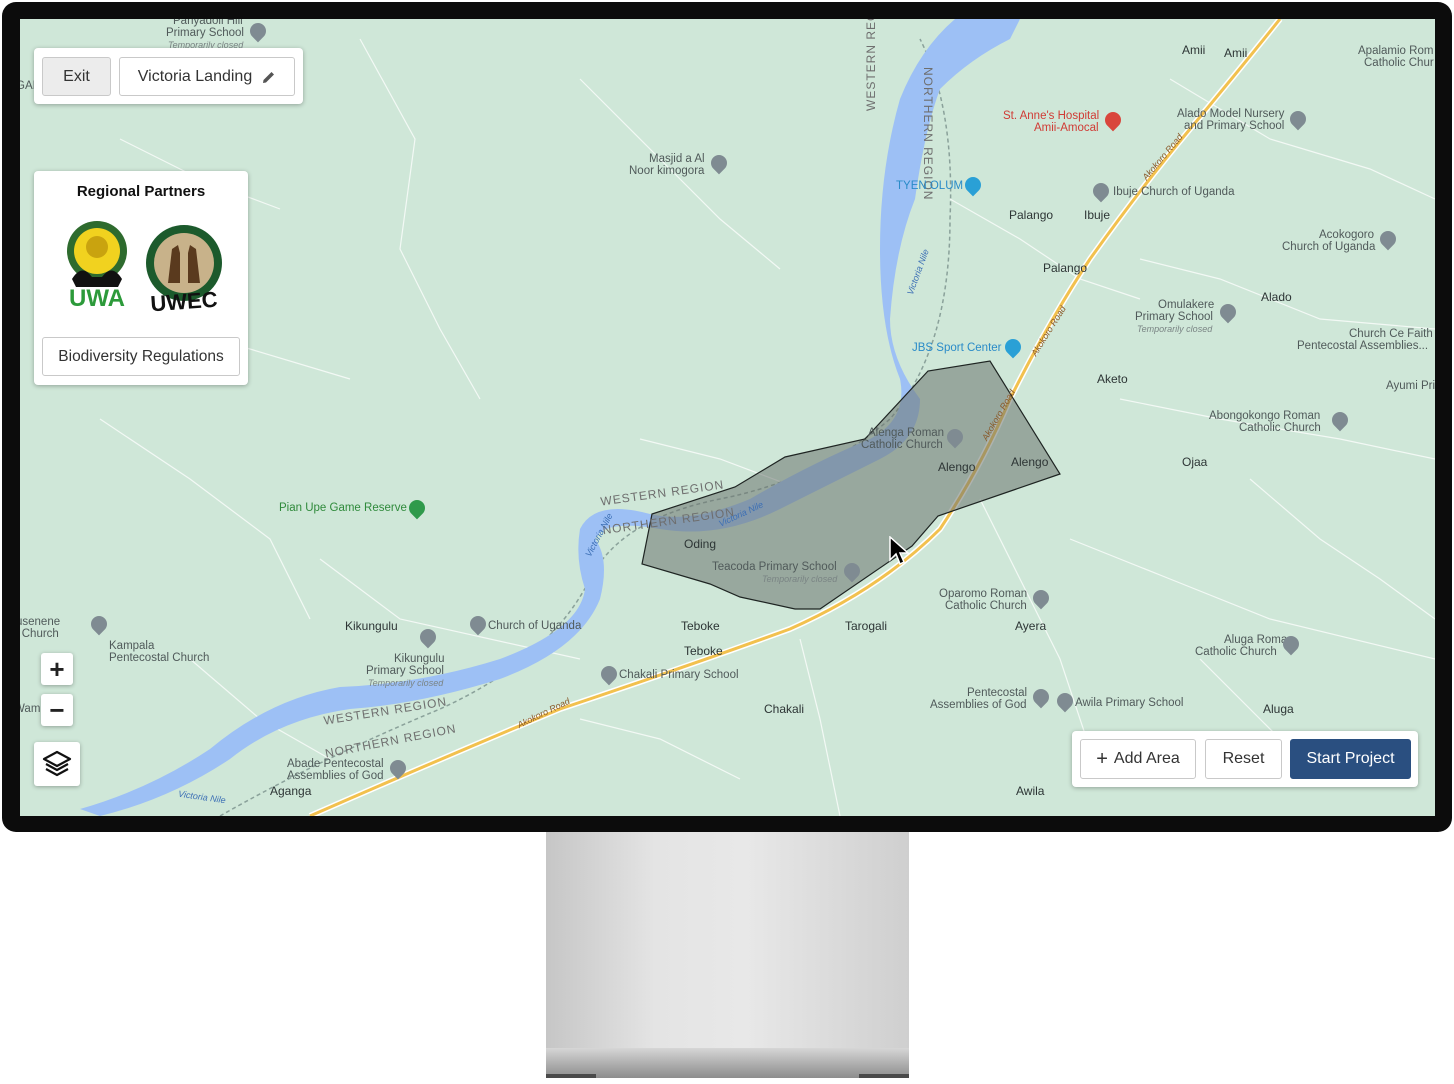 This screenshot has width=1454, height=1084. What do you see at coordinates (1030, 791) in the screenshot?
I see `map-label: Awila` at bounding box center [1030, 791].